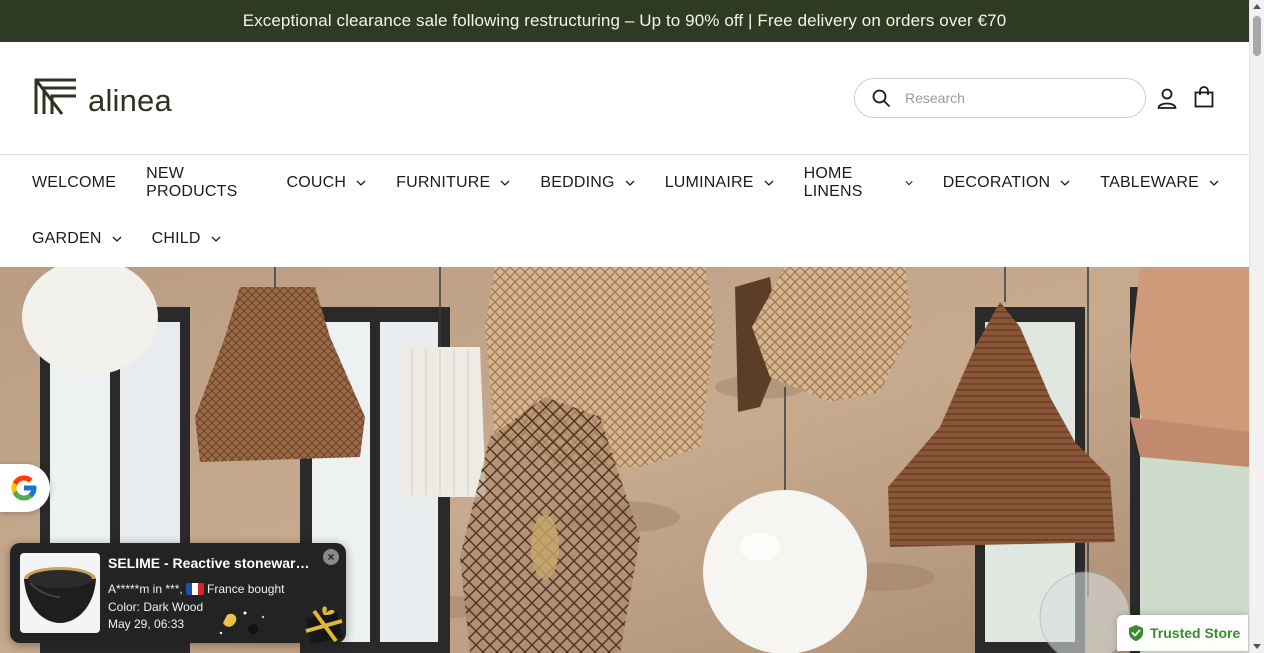  What do you see at coordinates (577, 182) in the screenshot?
I see `nav-item-label: BEDDING` at bounding box center [577, 182].